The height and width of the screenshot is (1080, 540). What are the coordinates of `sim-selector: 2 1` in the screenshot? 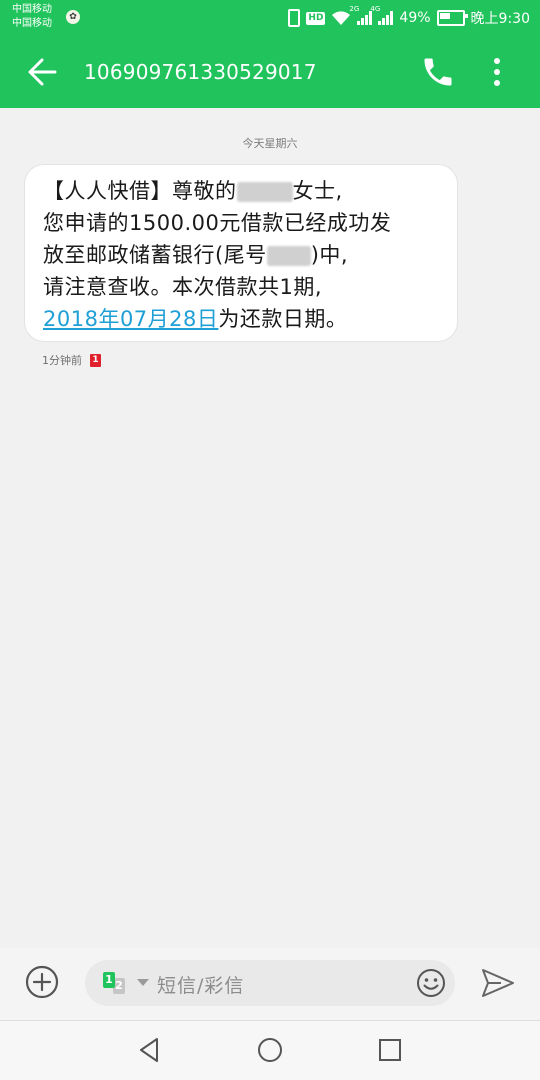 It's located at (126, 983).